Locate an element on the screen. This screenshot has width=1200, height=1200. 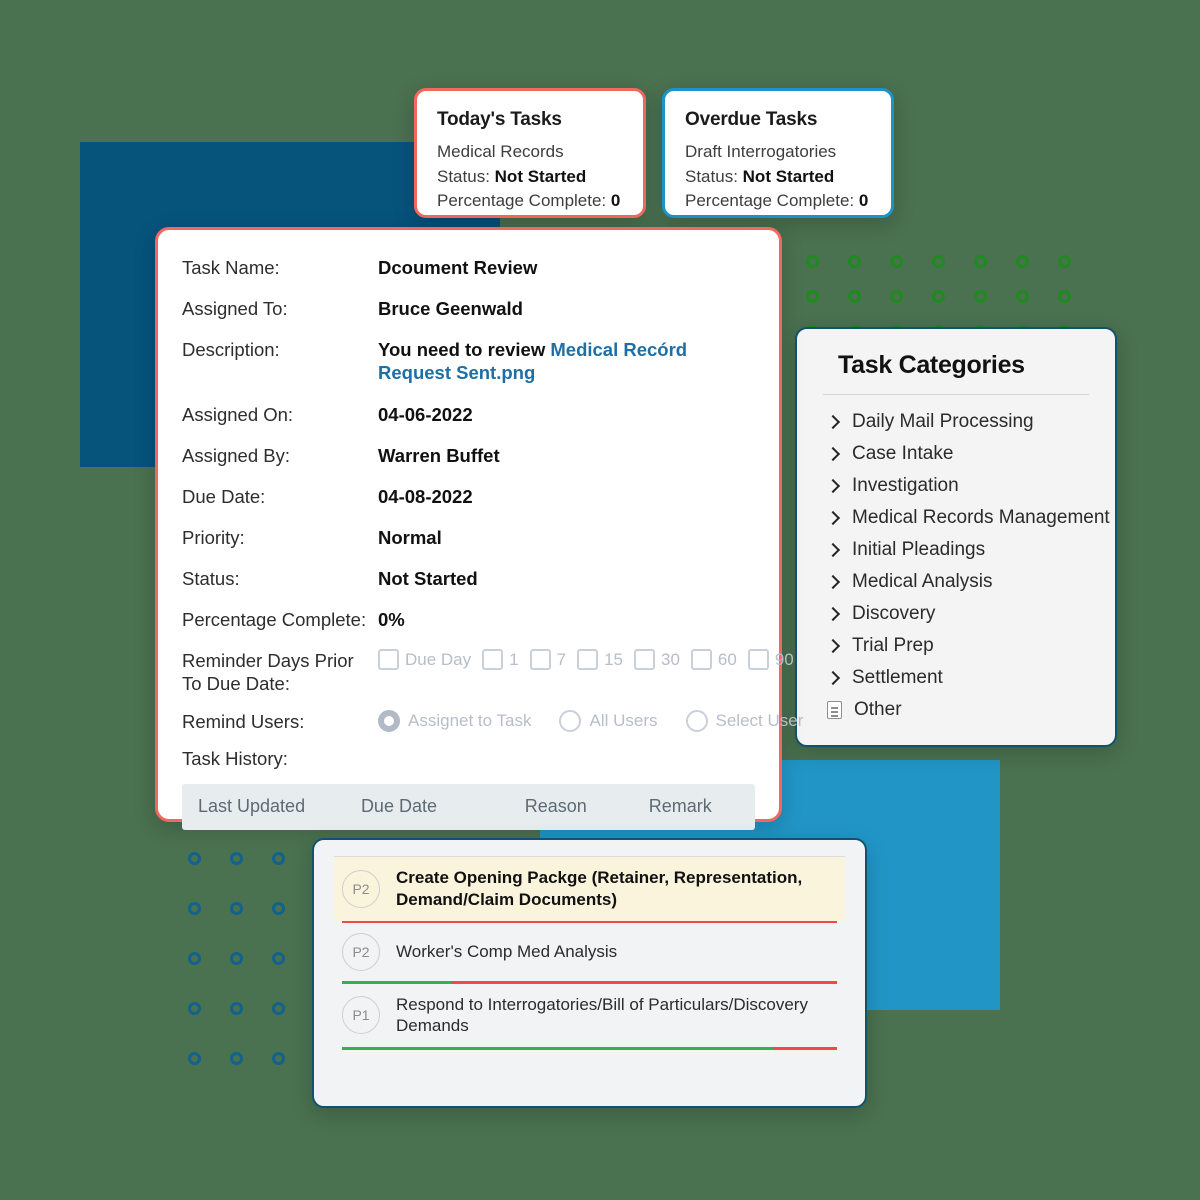
remind-users-radio-item: All Users is located at coordinates (608, 720).